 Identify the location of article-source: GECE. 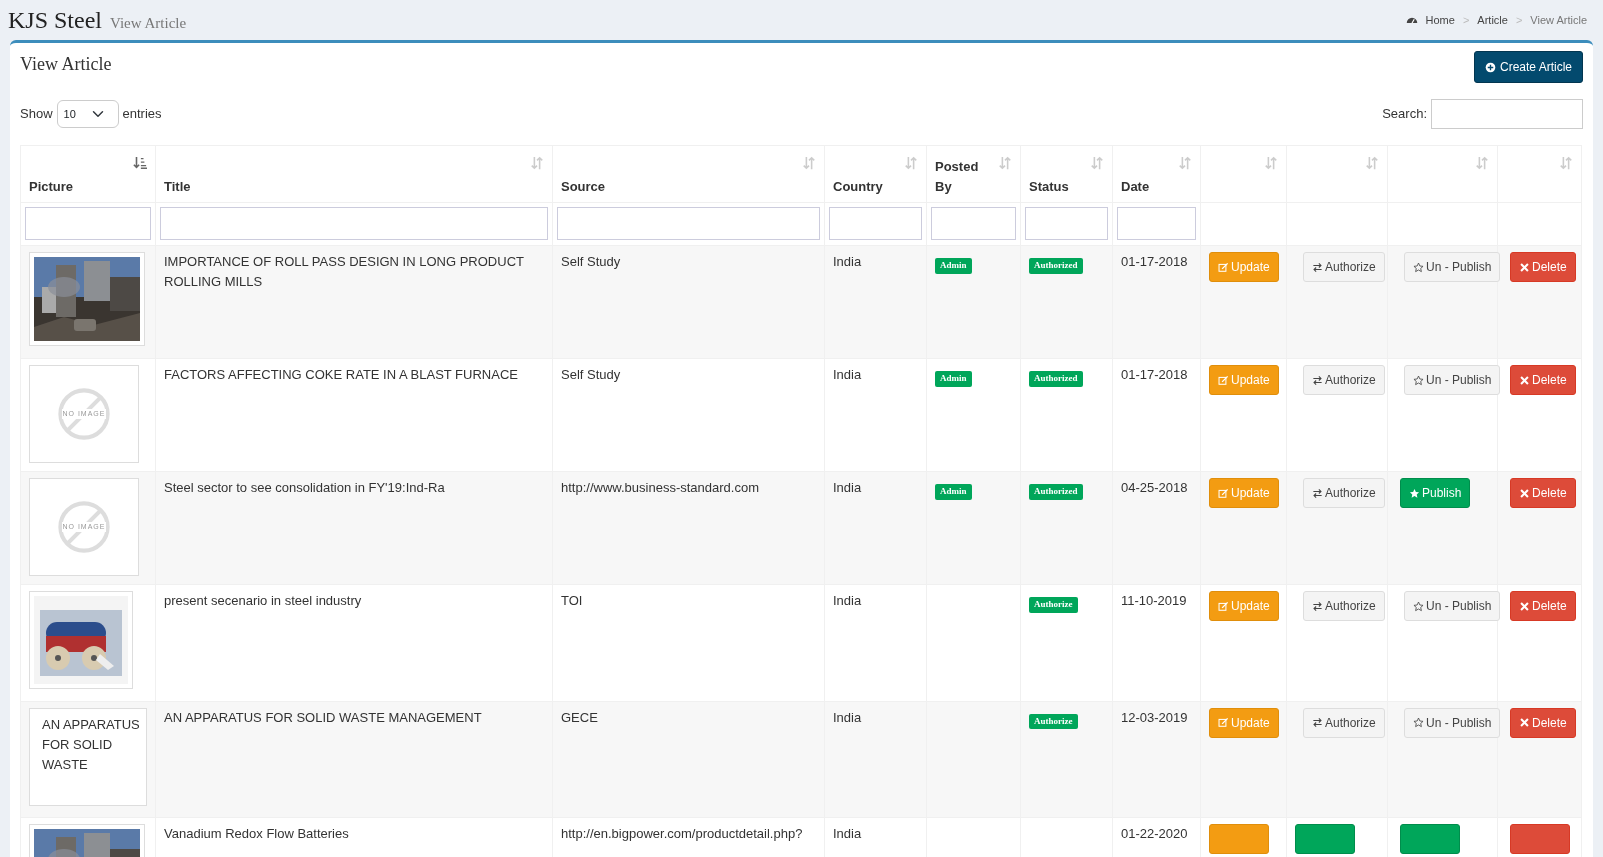
(579, 717).